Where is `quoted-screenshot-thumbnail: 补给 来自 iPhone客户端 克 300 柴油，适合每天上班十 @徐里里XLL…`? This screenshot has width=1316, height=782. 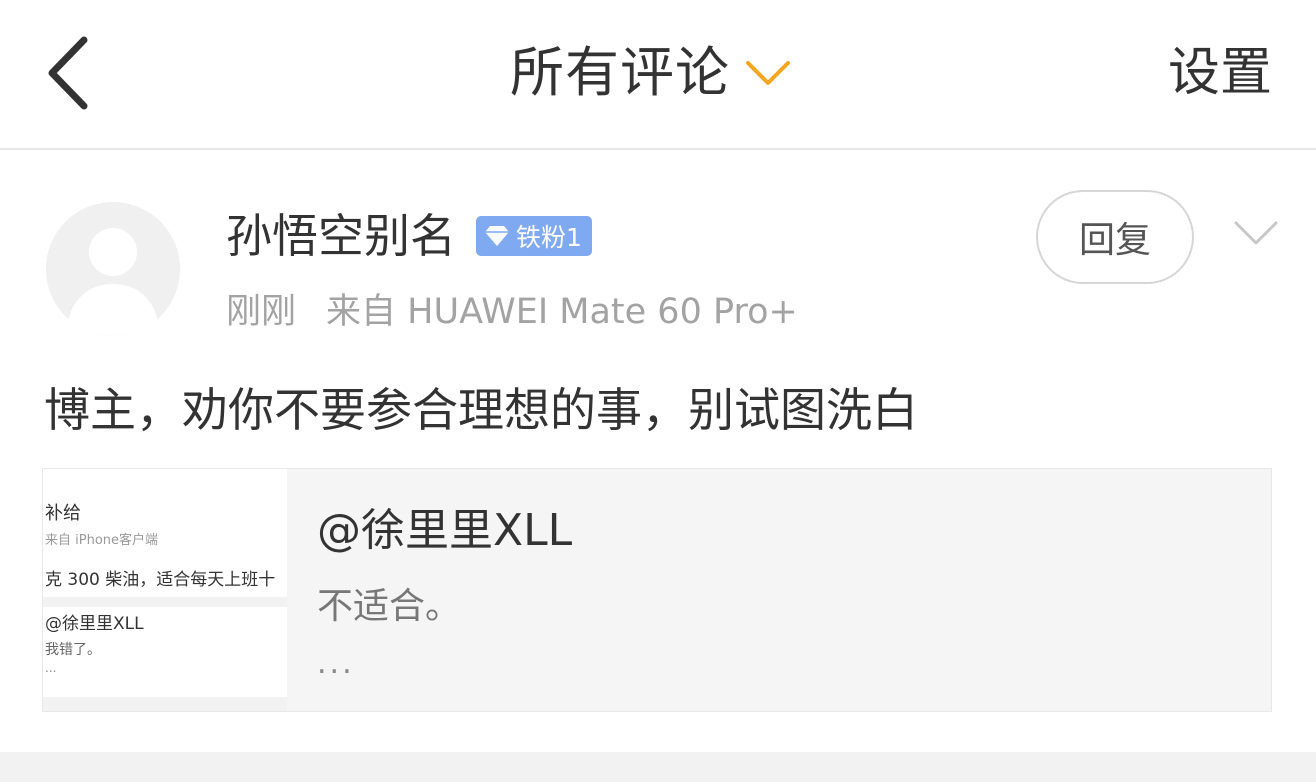
quoted-screenshot-thumbnail: 补给 来自 iPhone客户端 克 300 柴油，适合每天上班十 @徐里里XLL… is located at coordinates (165, 590).